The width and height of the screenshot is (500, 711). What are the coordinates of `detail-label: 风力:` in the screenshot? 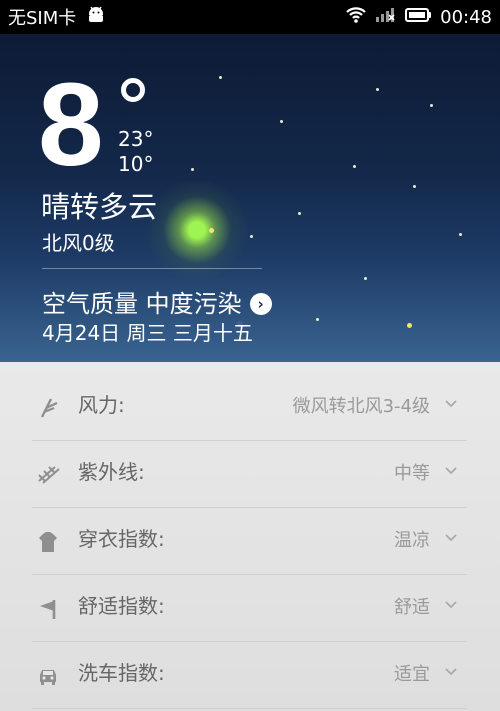 It's located at (101, 405).